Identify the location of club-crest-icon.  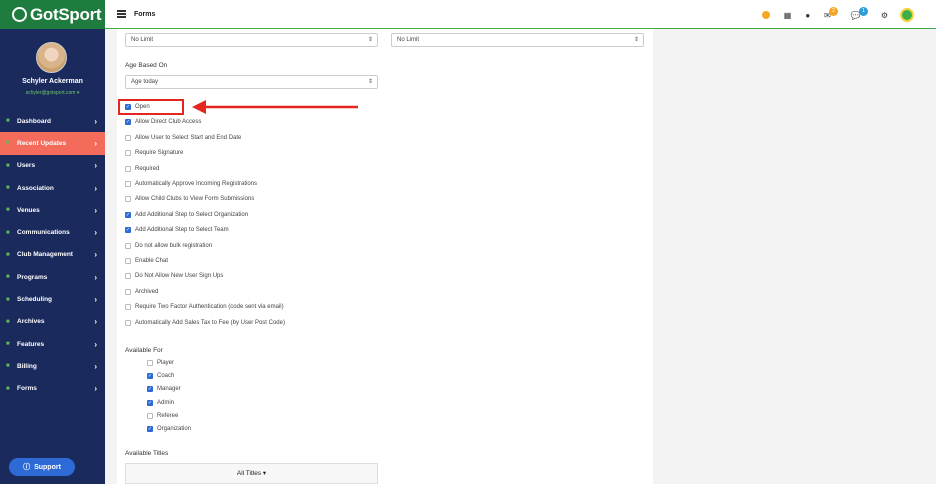
(907, 15).